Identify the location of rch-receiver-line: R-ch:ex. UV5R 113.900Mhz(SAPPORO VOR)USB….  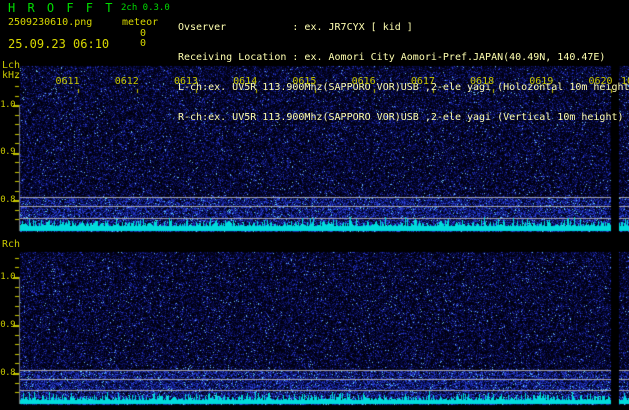
(401, 117).